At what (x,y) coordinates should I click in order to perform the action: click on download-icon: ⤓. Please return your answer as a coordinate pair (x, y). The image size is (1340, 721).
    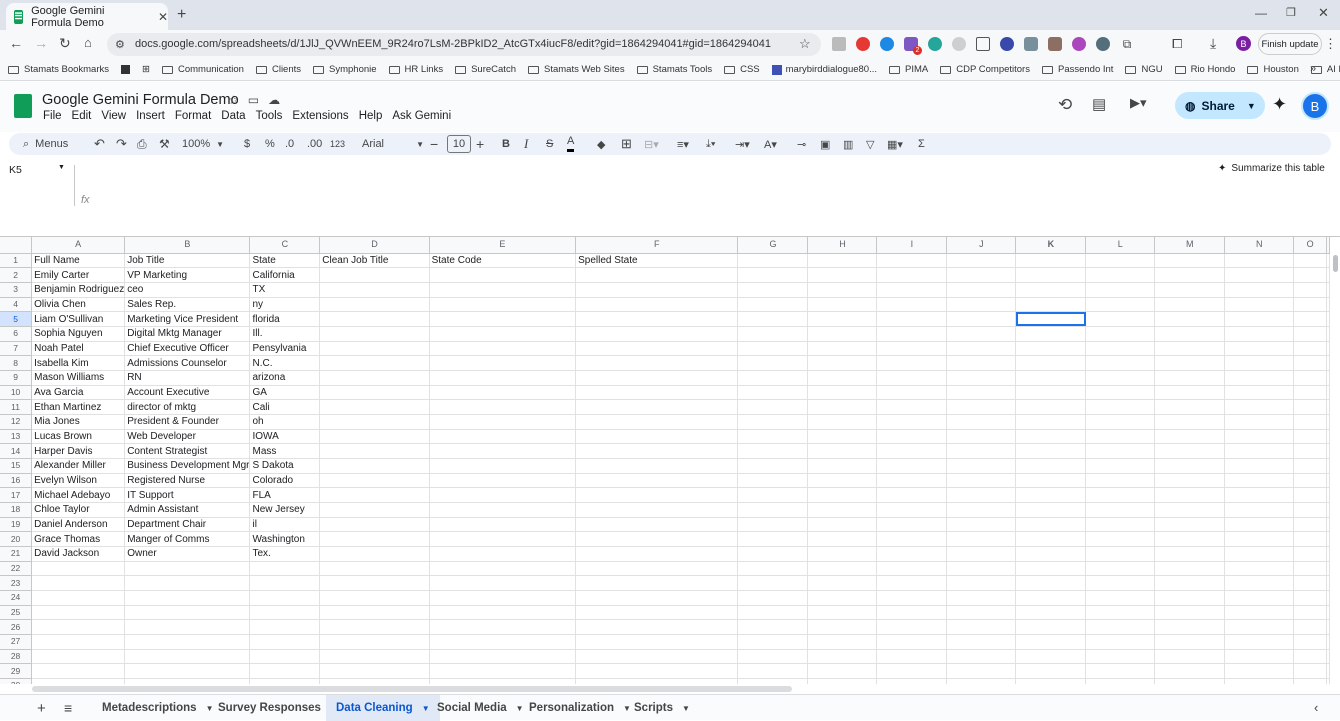
    Looking at the image, I should click on (1213, 43).